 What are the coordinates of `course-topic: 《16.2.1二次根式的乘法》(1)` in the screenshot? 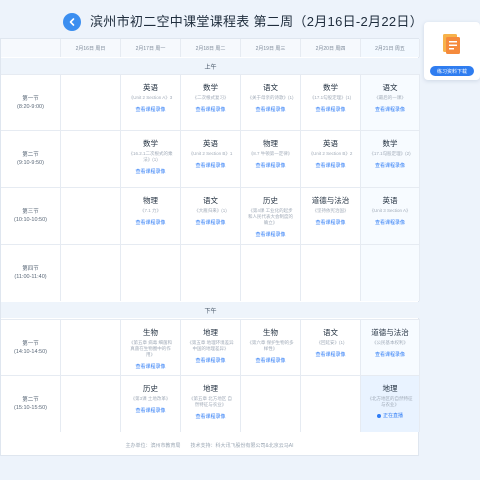 It's located at (150, 156).